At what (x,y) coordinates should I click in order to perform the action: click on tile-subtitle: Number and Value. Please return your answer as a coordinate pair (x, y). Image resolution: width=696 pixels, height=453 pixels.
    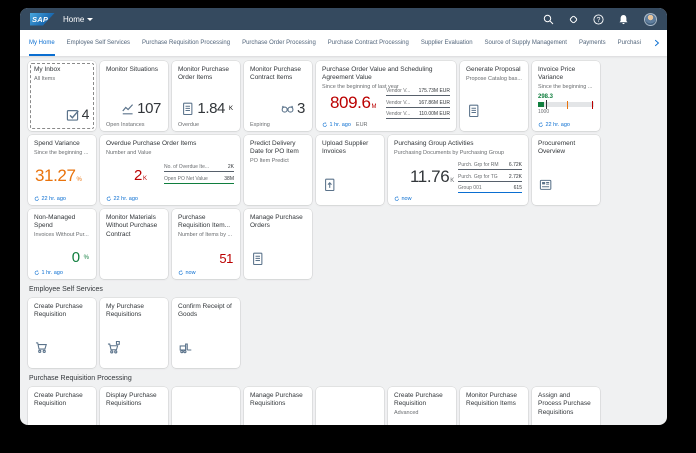
    Looking at the image, I should click on (129, 152).